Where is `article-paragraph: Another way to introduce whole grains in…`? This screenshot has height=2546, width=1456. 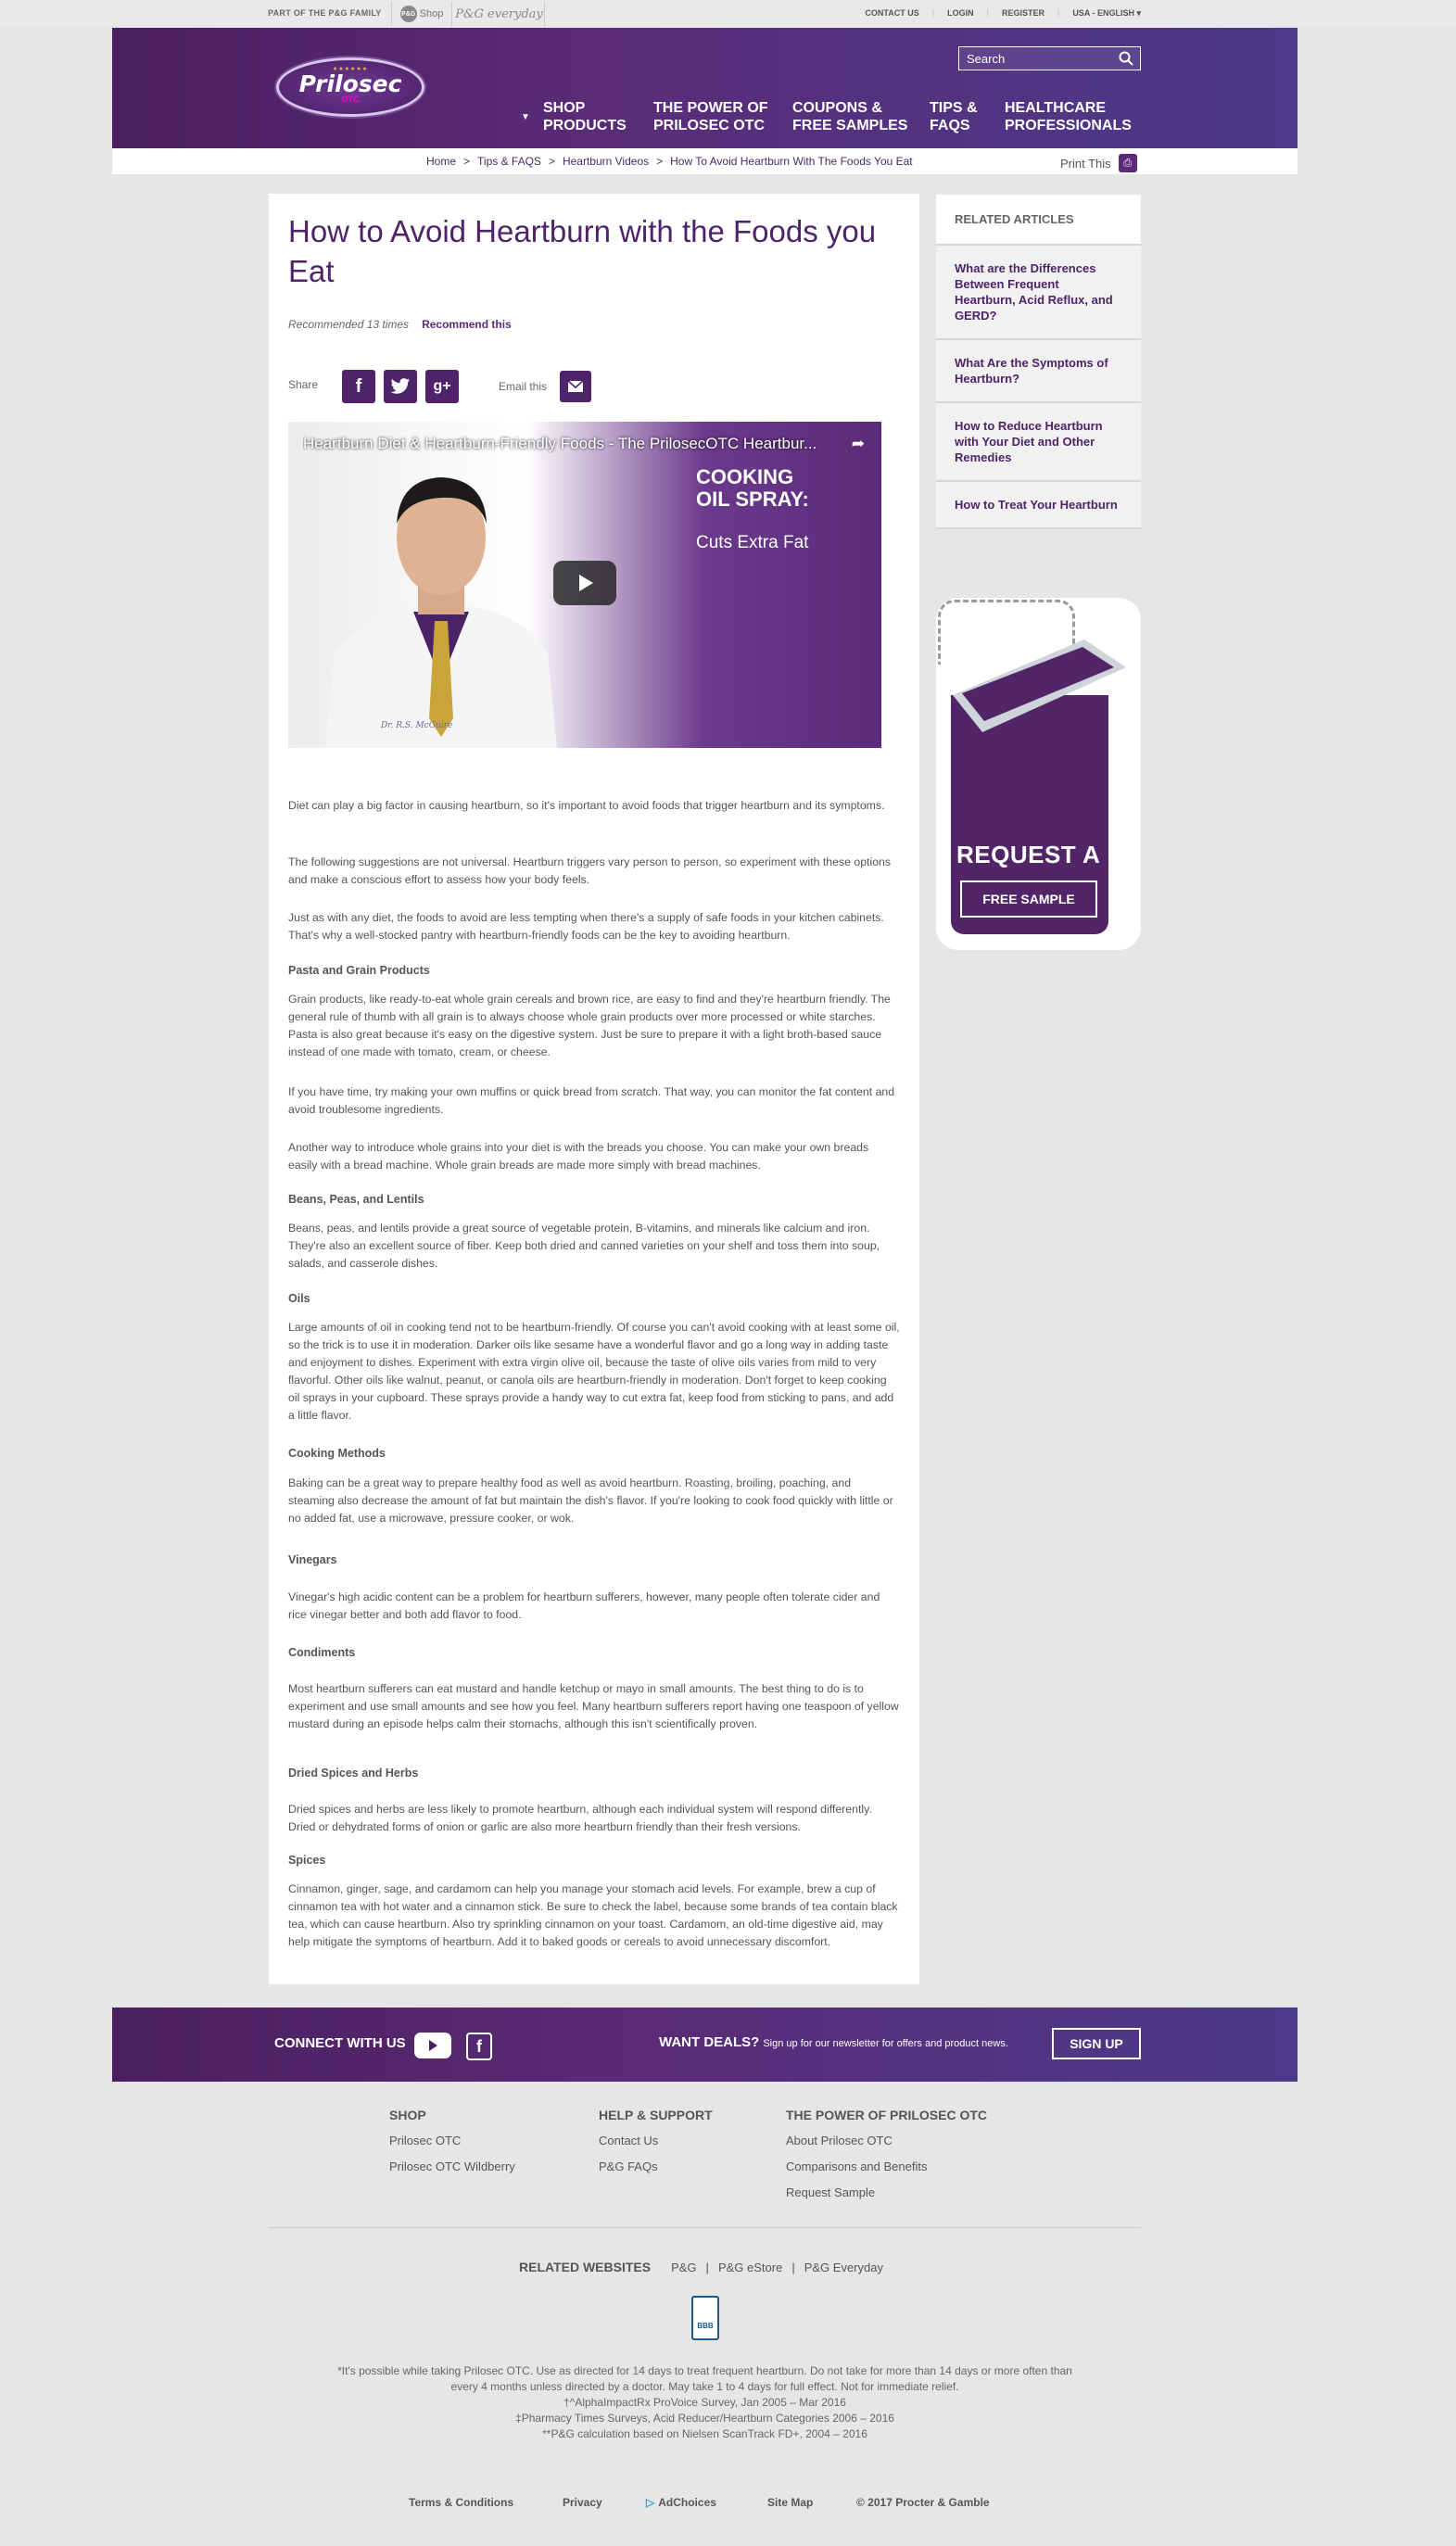
article-paragraph: Another way to introduce whole grains in… is located at coordinates (578, 1156).